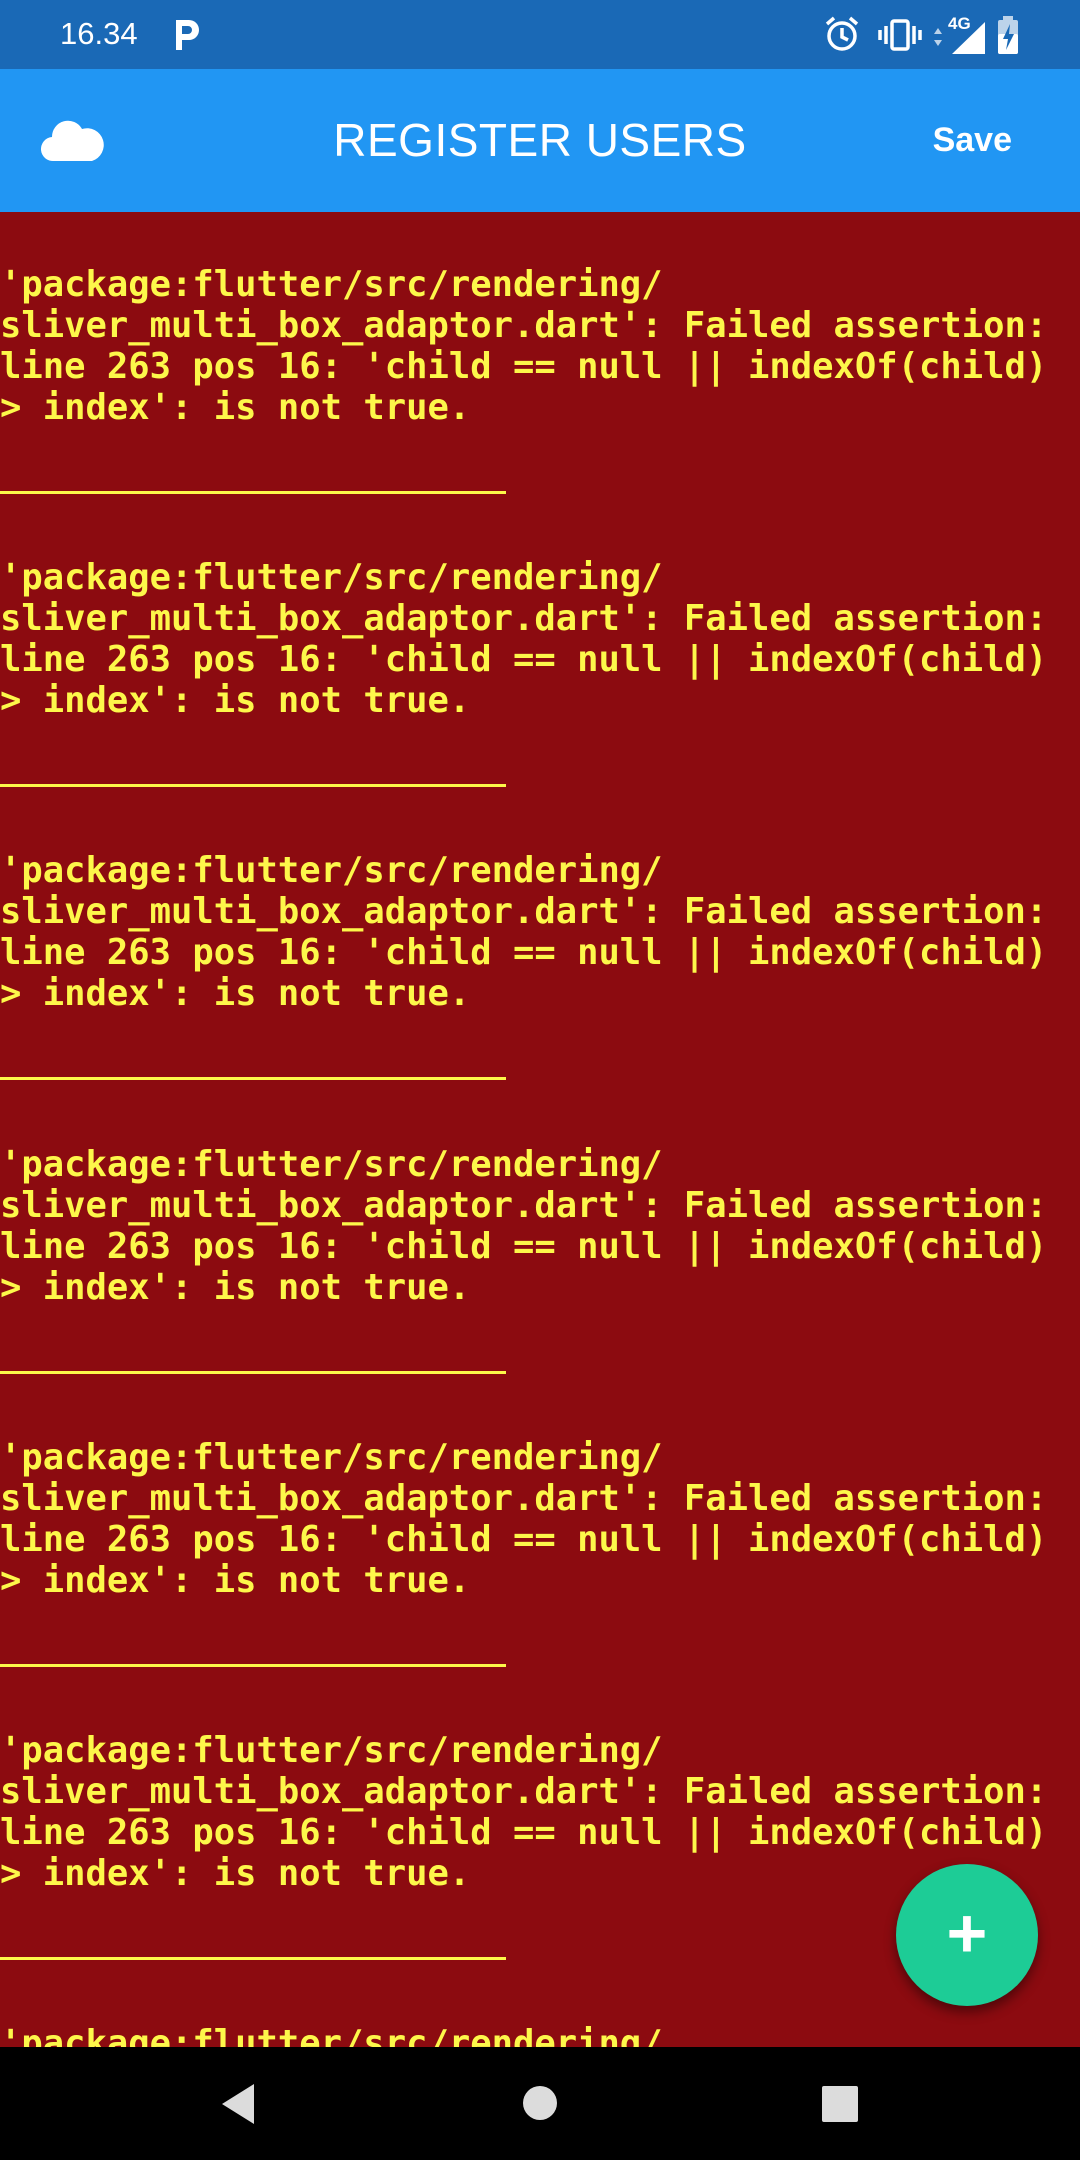  Describe the element at coordinates (99, 33) in the screenshot. I see `status-time: 16.34` at that location.